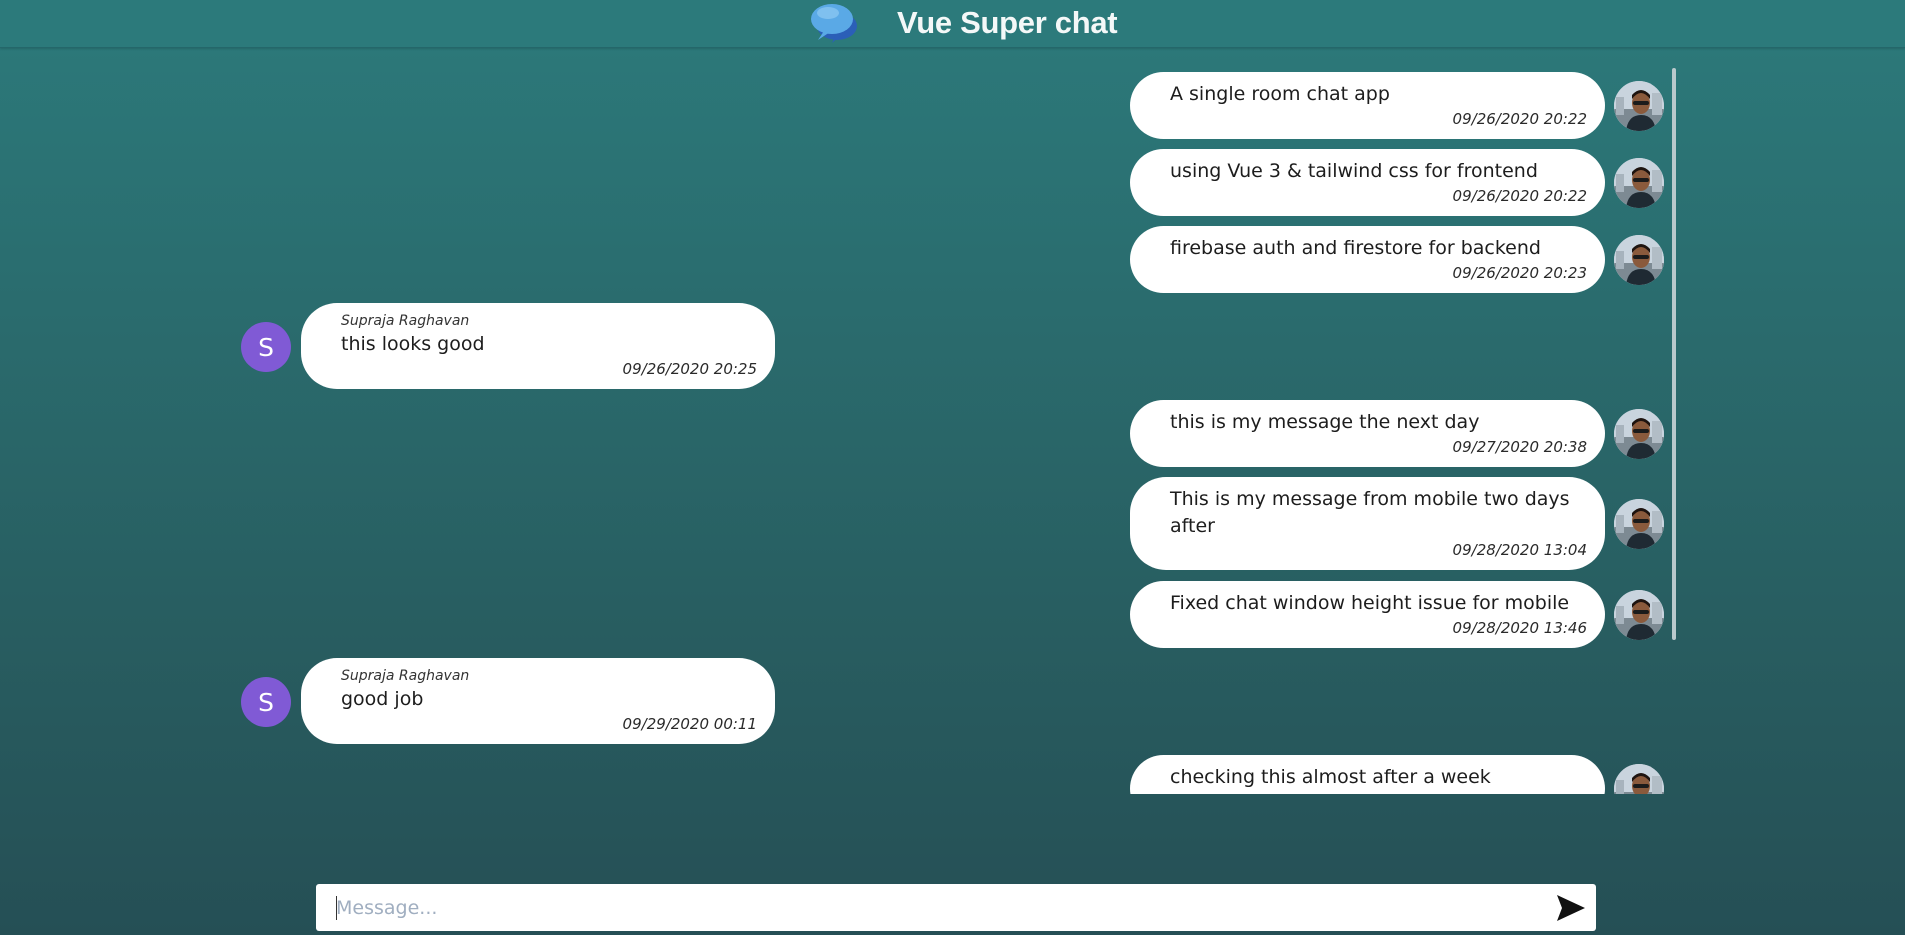  What do you see at coordinates (1280, 94) in the screenshot?
I see `message-text: A single room chat app` at bounding box center [1280, 94].